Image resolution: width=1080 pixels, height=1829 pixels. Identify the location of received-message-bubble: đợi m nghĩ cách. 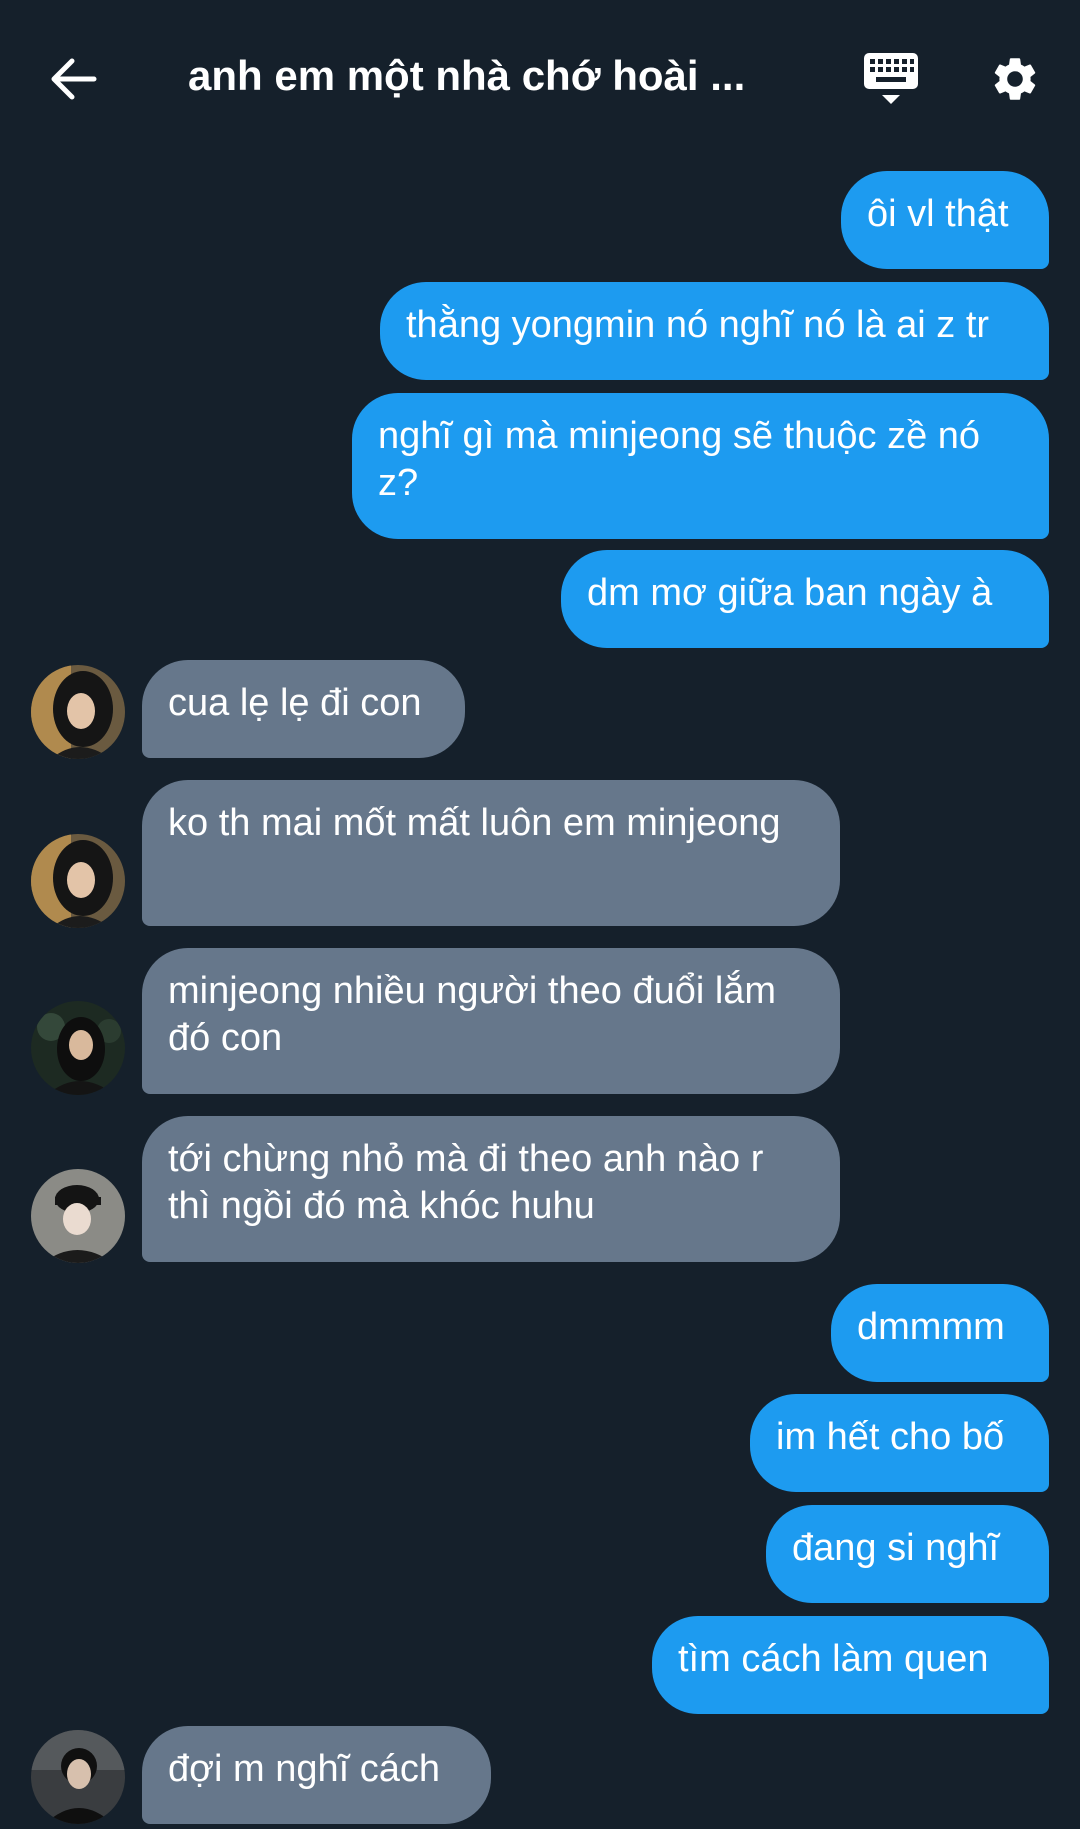
(316, 1775).